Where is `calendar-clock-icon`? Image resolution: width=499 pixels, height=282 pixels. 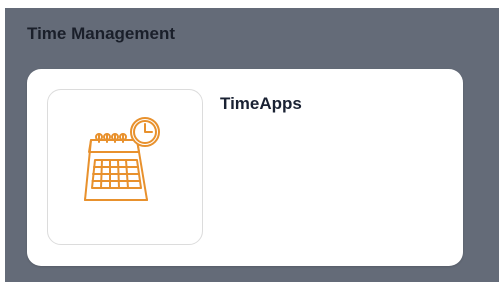
calendar-clock-icon is located at coordinates (122, 159).